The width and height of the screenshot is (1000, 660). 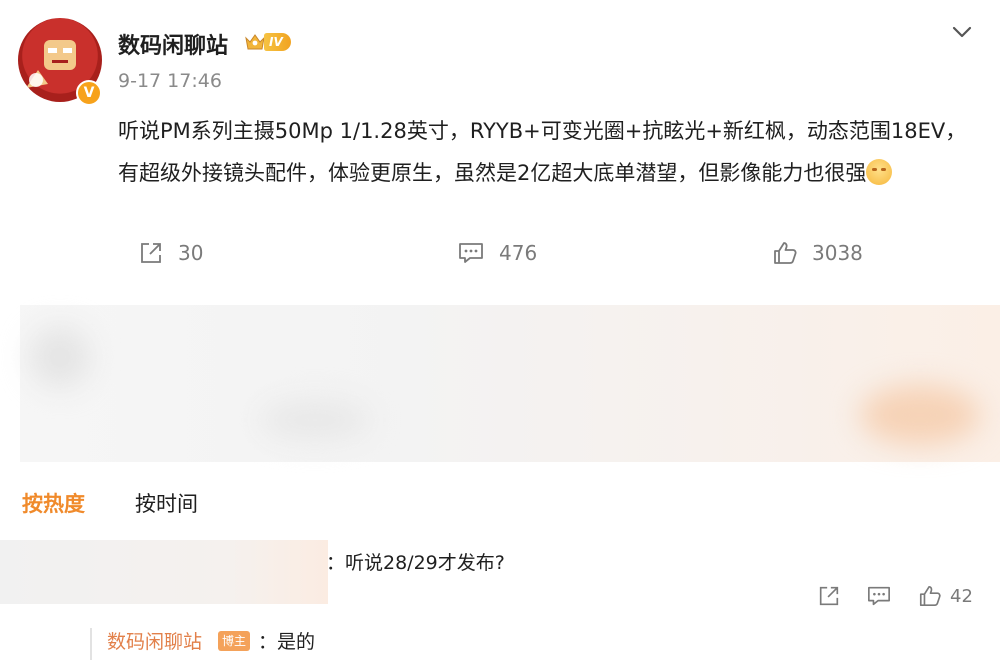 I want to click on author-tag-badge: 博主, so click(x=234, y=641).